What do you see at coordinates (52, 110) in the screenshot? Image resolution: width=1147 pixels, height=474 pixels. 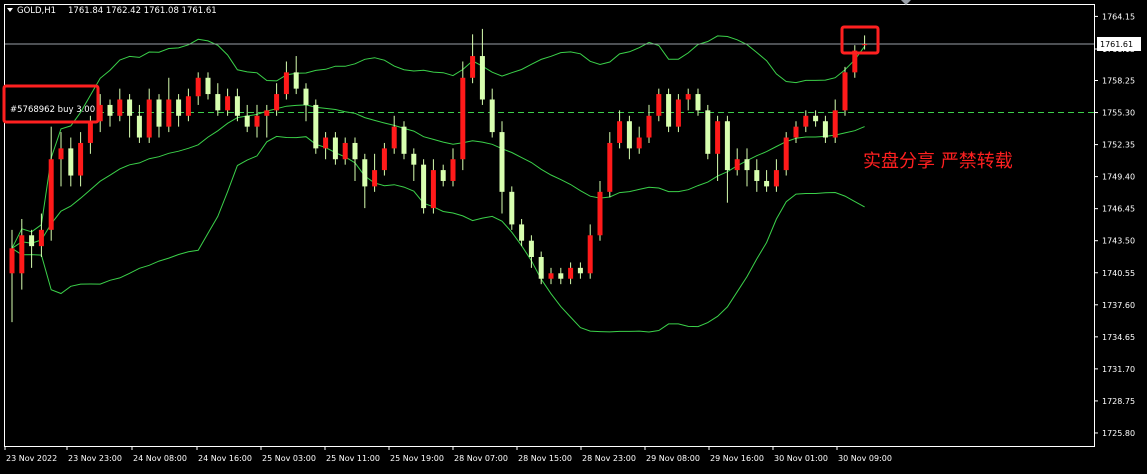 I see `order-label: #5768962 buy 3.00` at bounding box center [52, 110].